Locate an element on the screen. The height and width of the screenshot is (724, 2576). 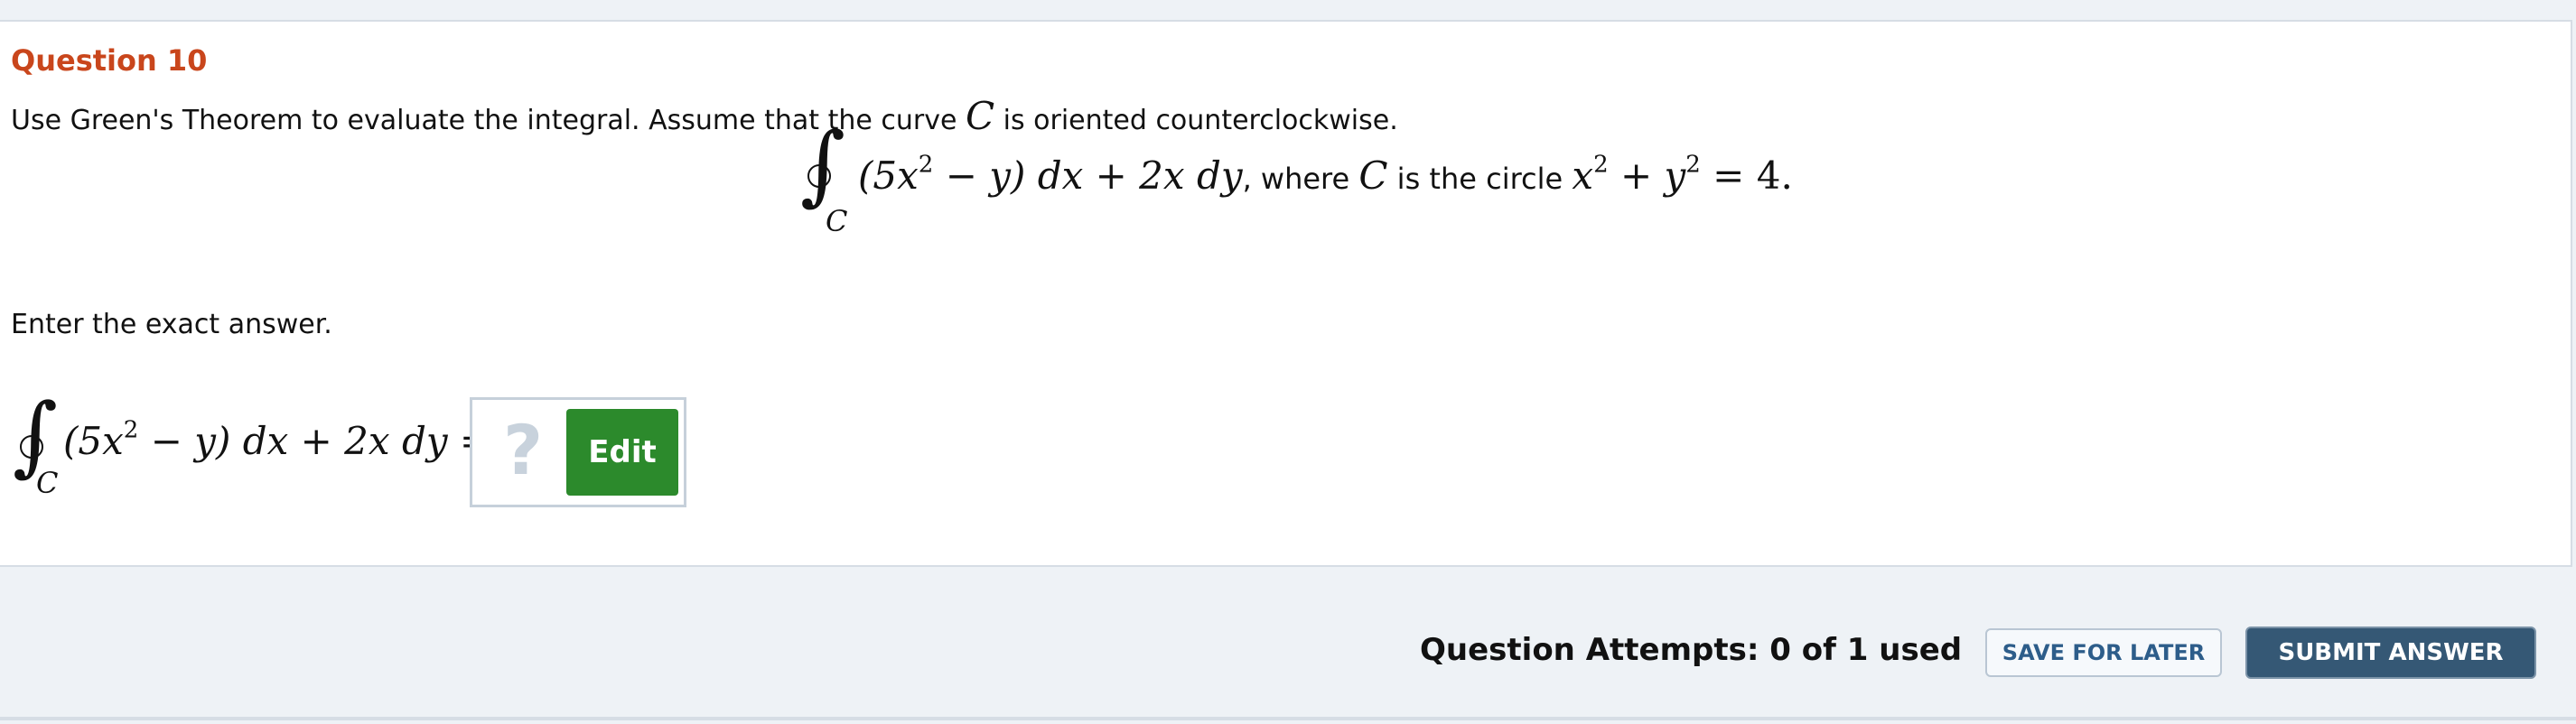
circle-y-exponent: 2 is located at coordinates (1693, 165).